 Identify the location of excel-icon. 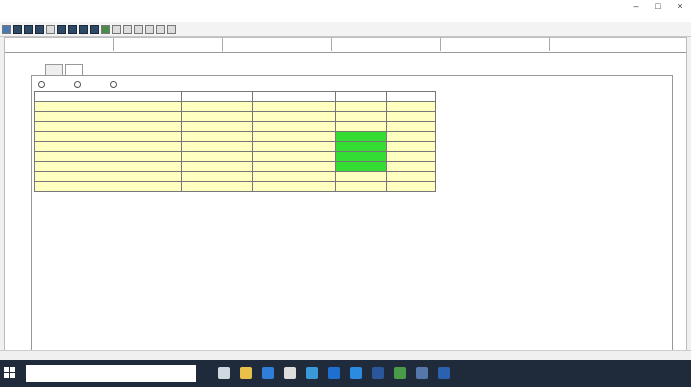
(400, 373).